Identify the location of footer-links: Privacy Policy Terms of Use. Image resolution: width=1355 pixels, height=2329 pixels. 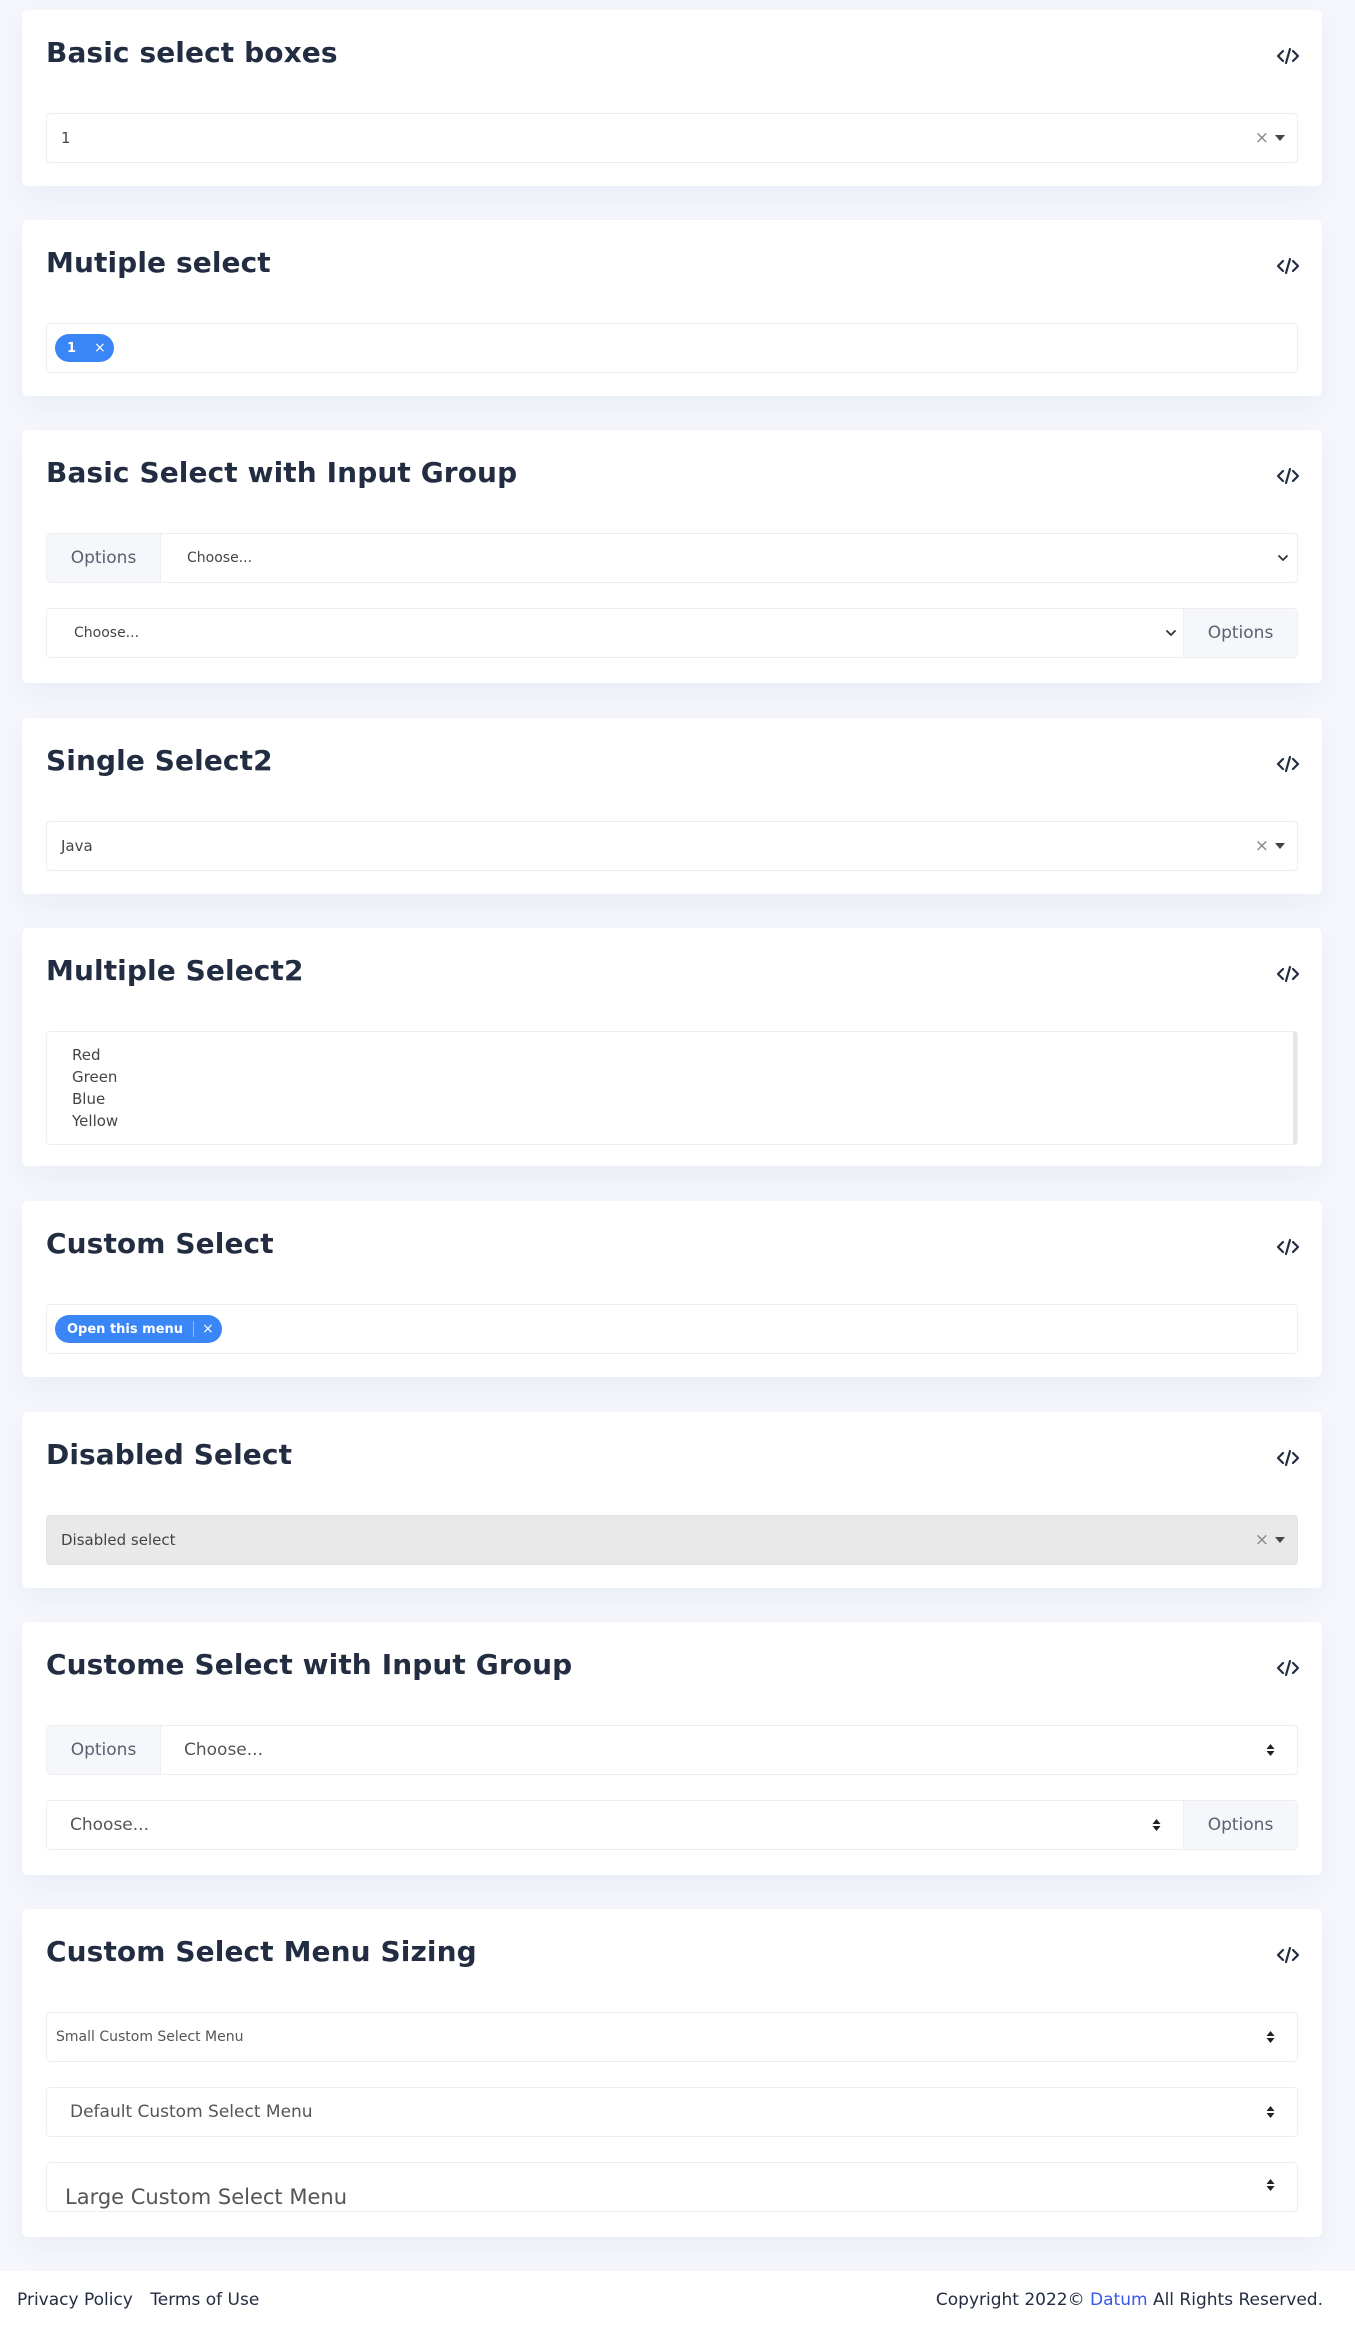
(144, 2300).